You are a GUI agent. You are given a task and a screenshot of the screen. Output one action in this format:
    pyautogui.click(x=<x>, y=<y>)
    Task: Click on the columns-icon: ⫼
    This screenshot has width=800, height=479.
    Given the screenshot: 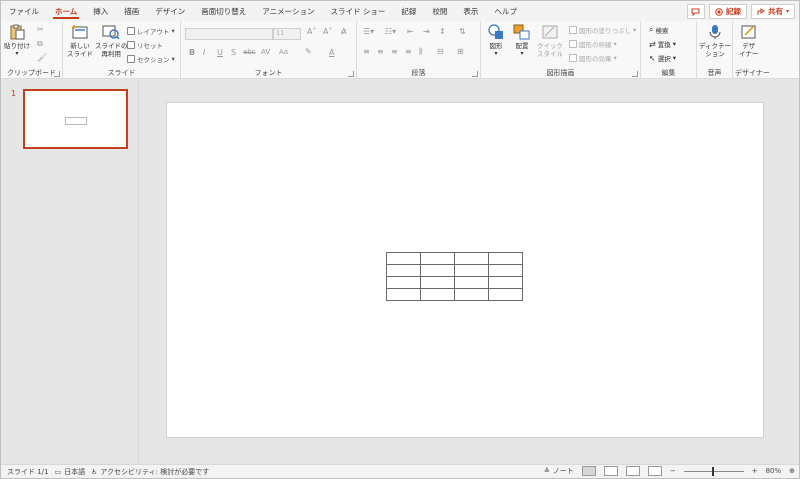 What is the action you would take?
    pyautogui.click(x=421, y=52)
    